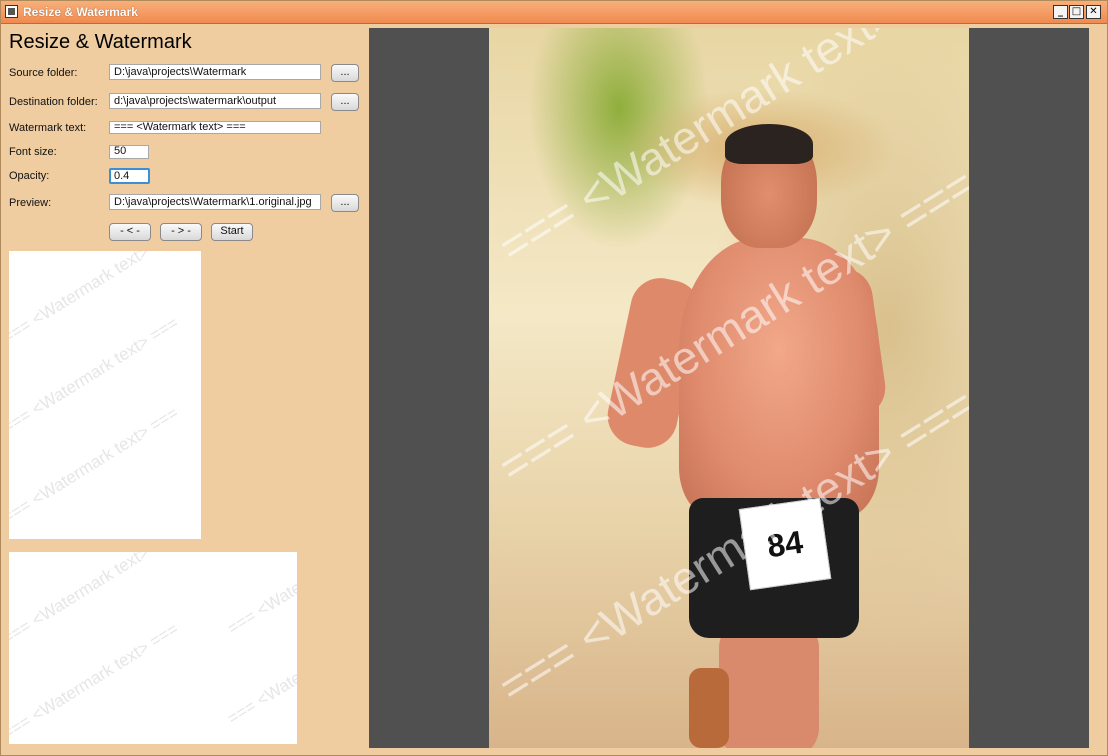 The height and width of the screenshot is (756, 1108). Describe the element at coordinates (181, 232) in the screenshot. I see `next-button: - > -` at that location.